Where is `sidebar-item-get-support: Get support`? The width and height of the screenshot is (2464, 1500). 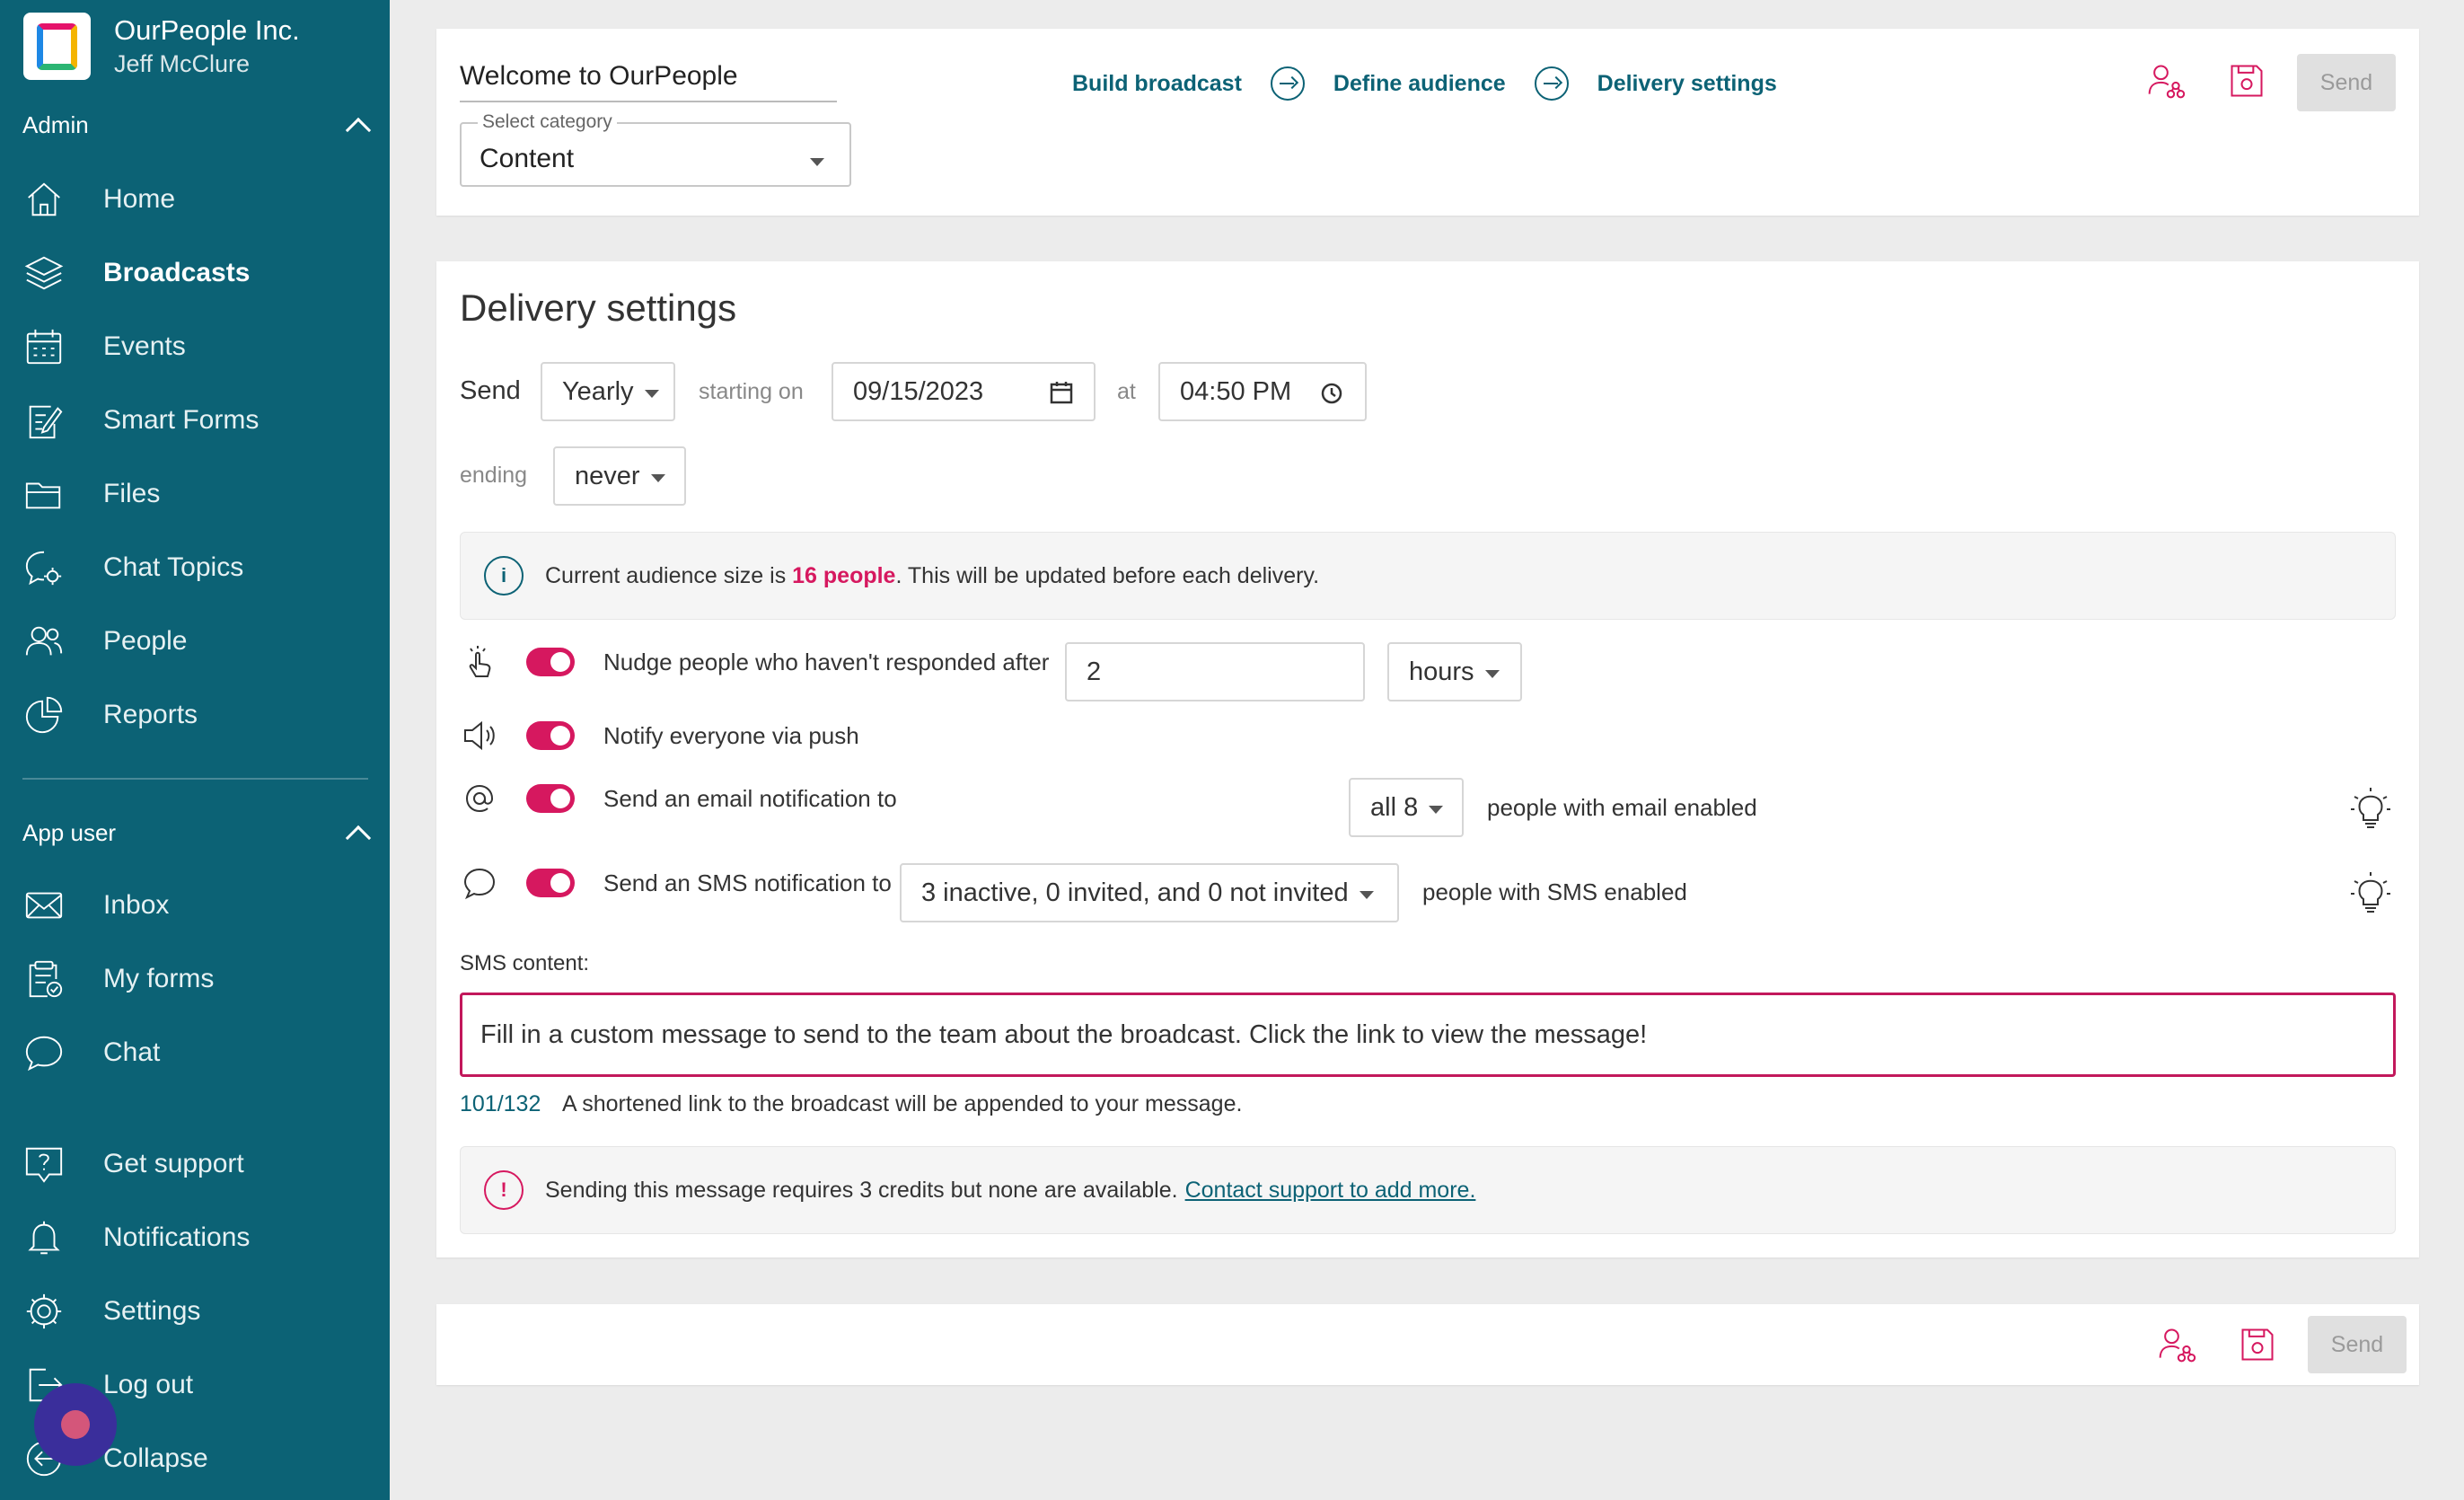
sidebar-item-get-support: Get support is located at coordinates (133, 1164).